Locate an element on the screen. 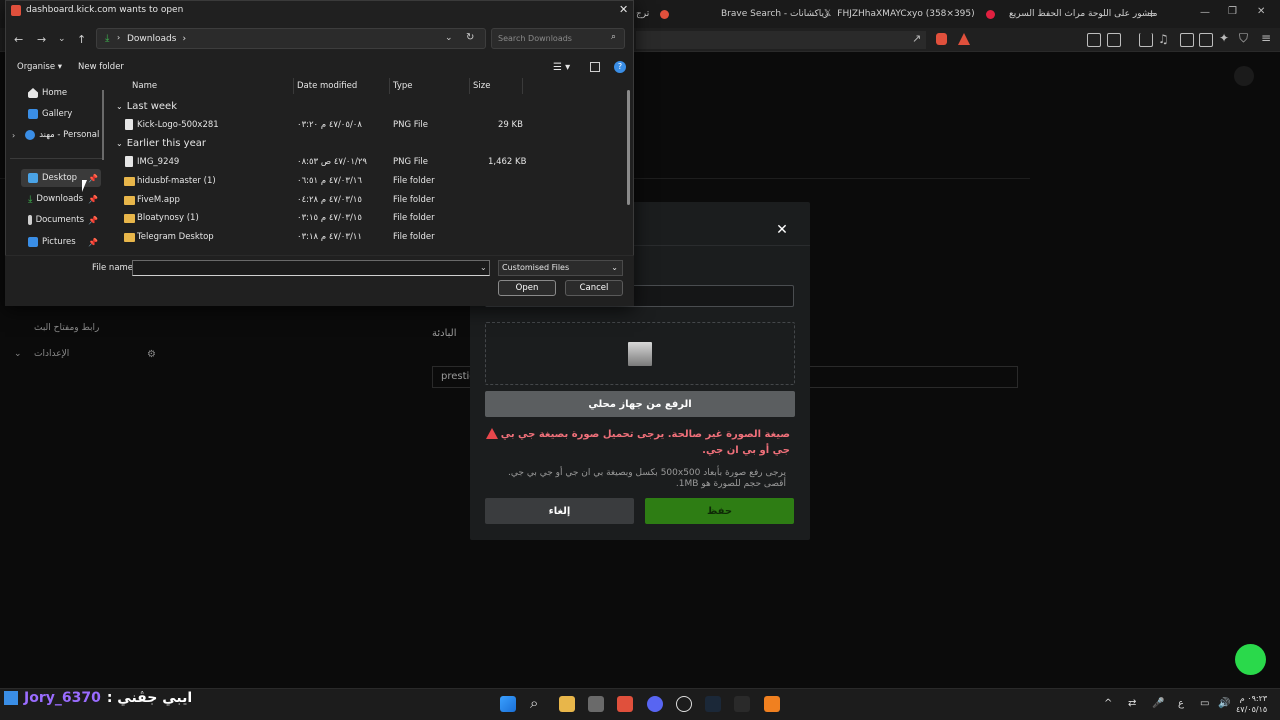  column-name: Name is located at coordinates (144, 86).